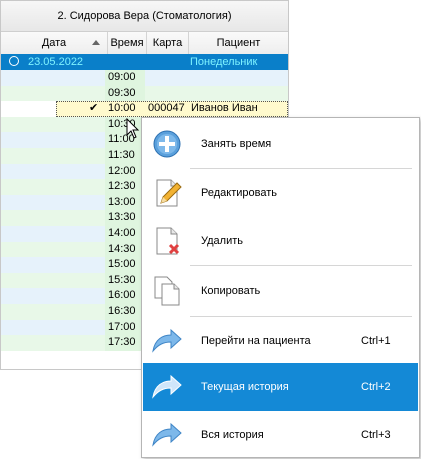  What do you see at coordinates (376, 387) in the screenshot?
I see `menu-item-shortcut: Ctrl+2` at bounding box center [376, 387].